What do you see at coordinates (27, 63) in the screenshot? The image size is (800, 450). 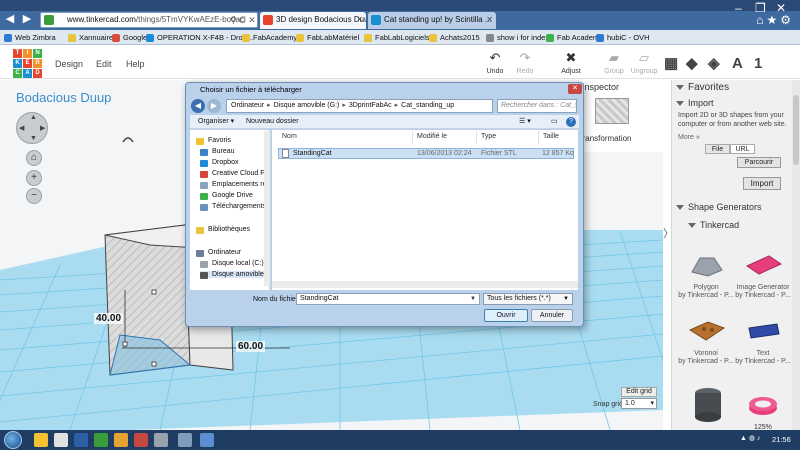 I see `tinkercad-logo: T I N K E R C A D` at bounding box center [27, 63].